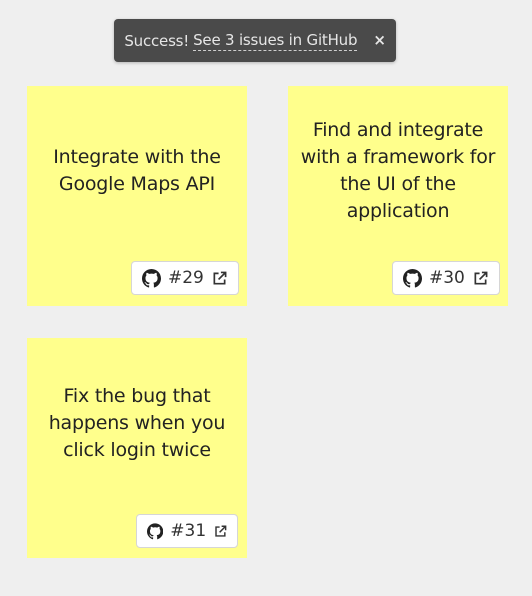  I want to click on issue-number: #30, so click(447, 278).